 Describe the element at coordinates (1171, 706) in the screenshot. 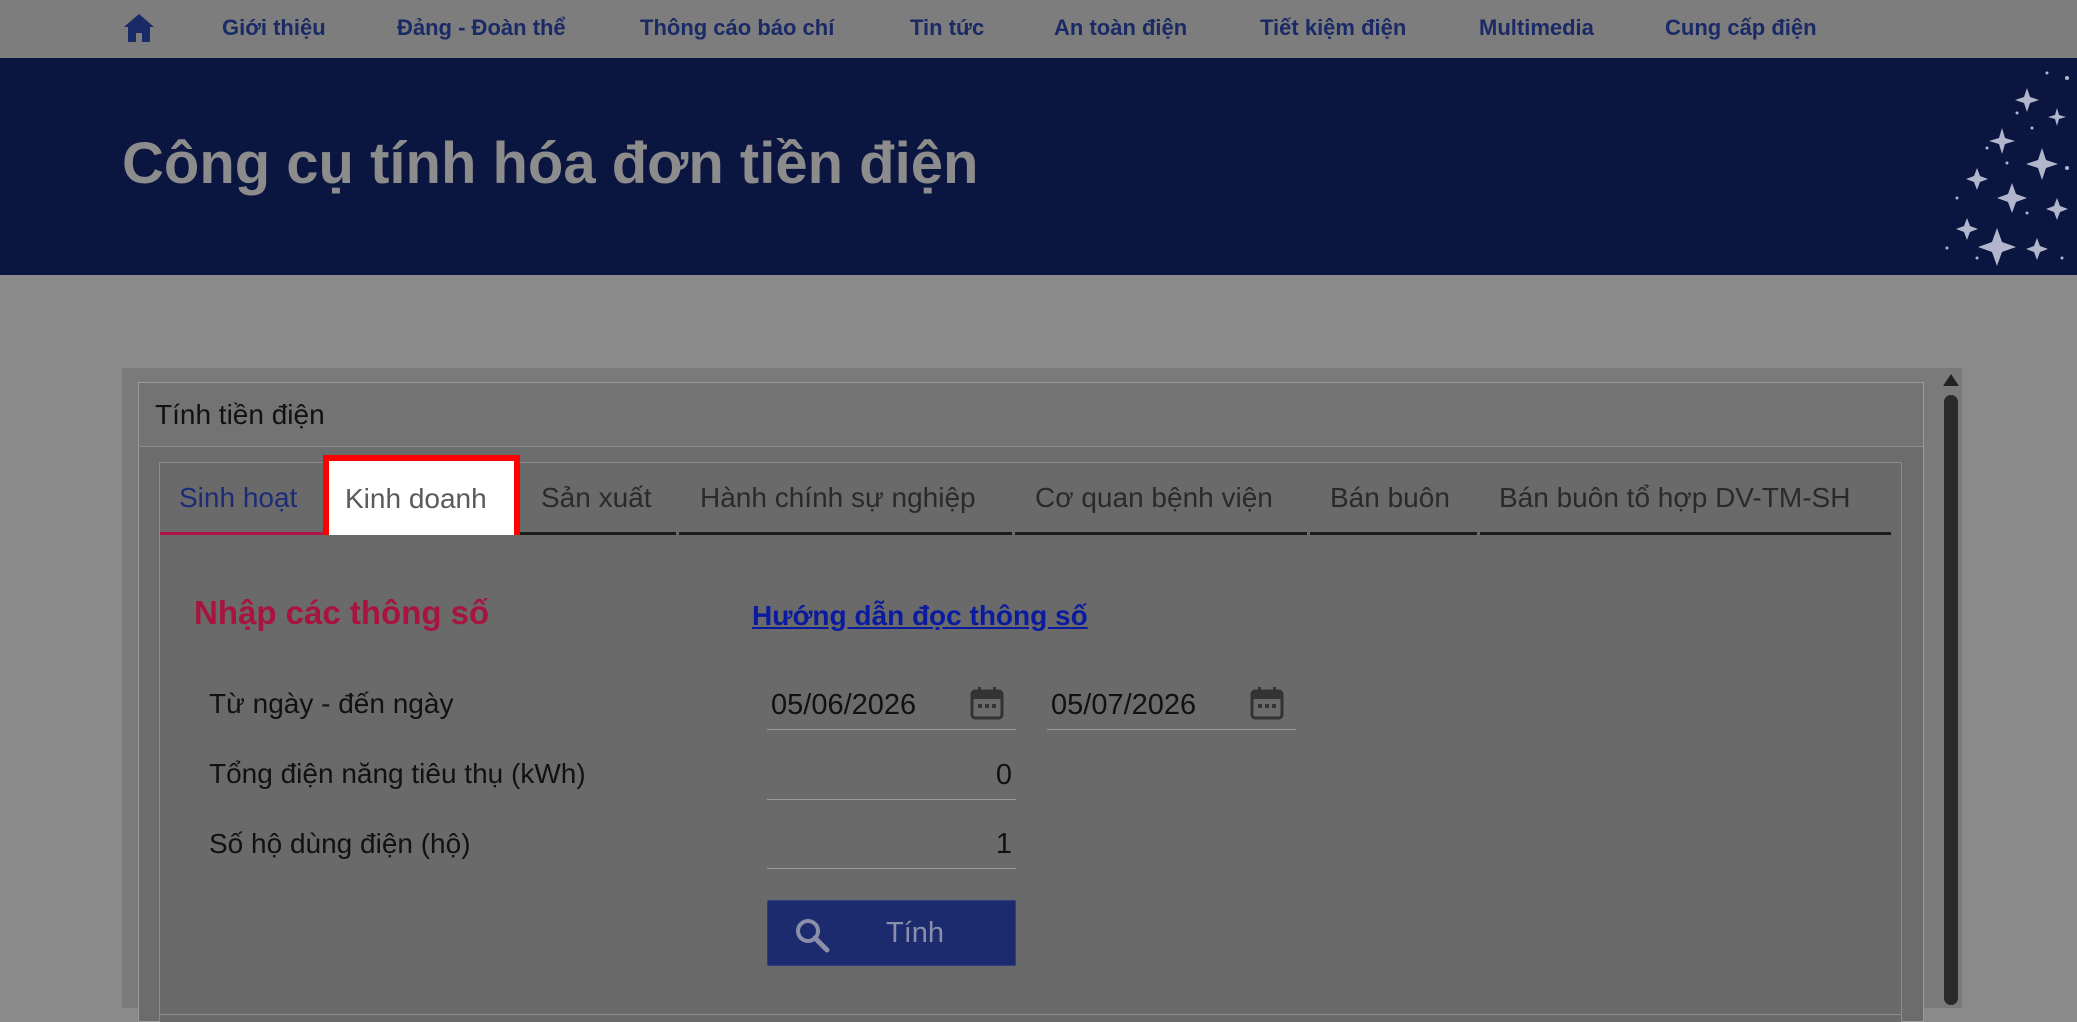

I see `to-date-field` at that location.